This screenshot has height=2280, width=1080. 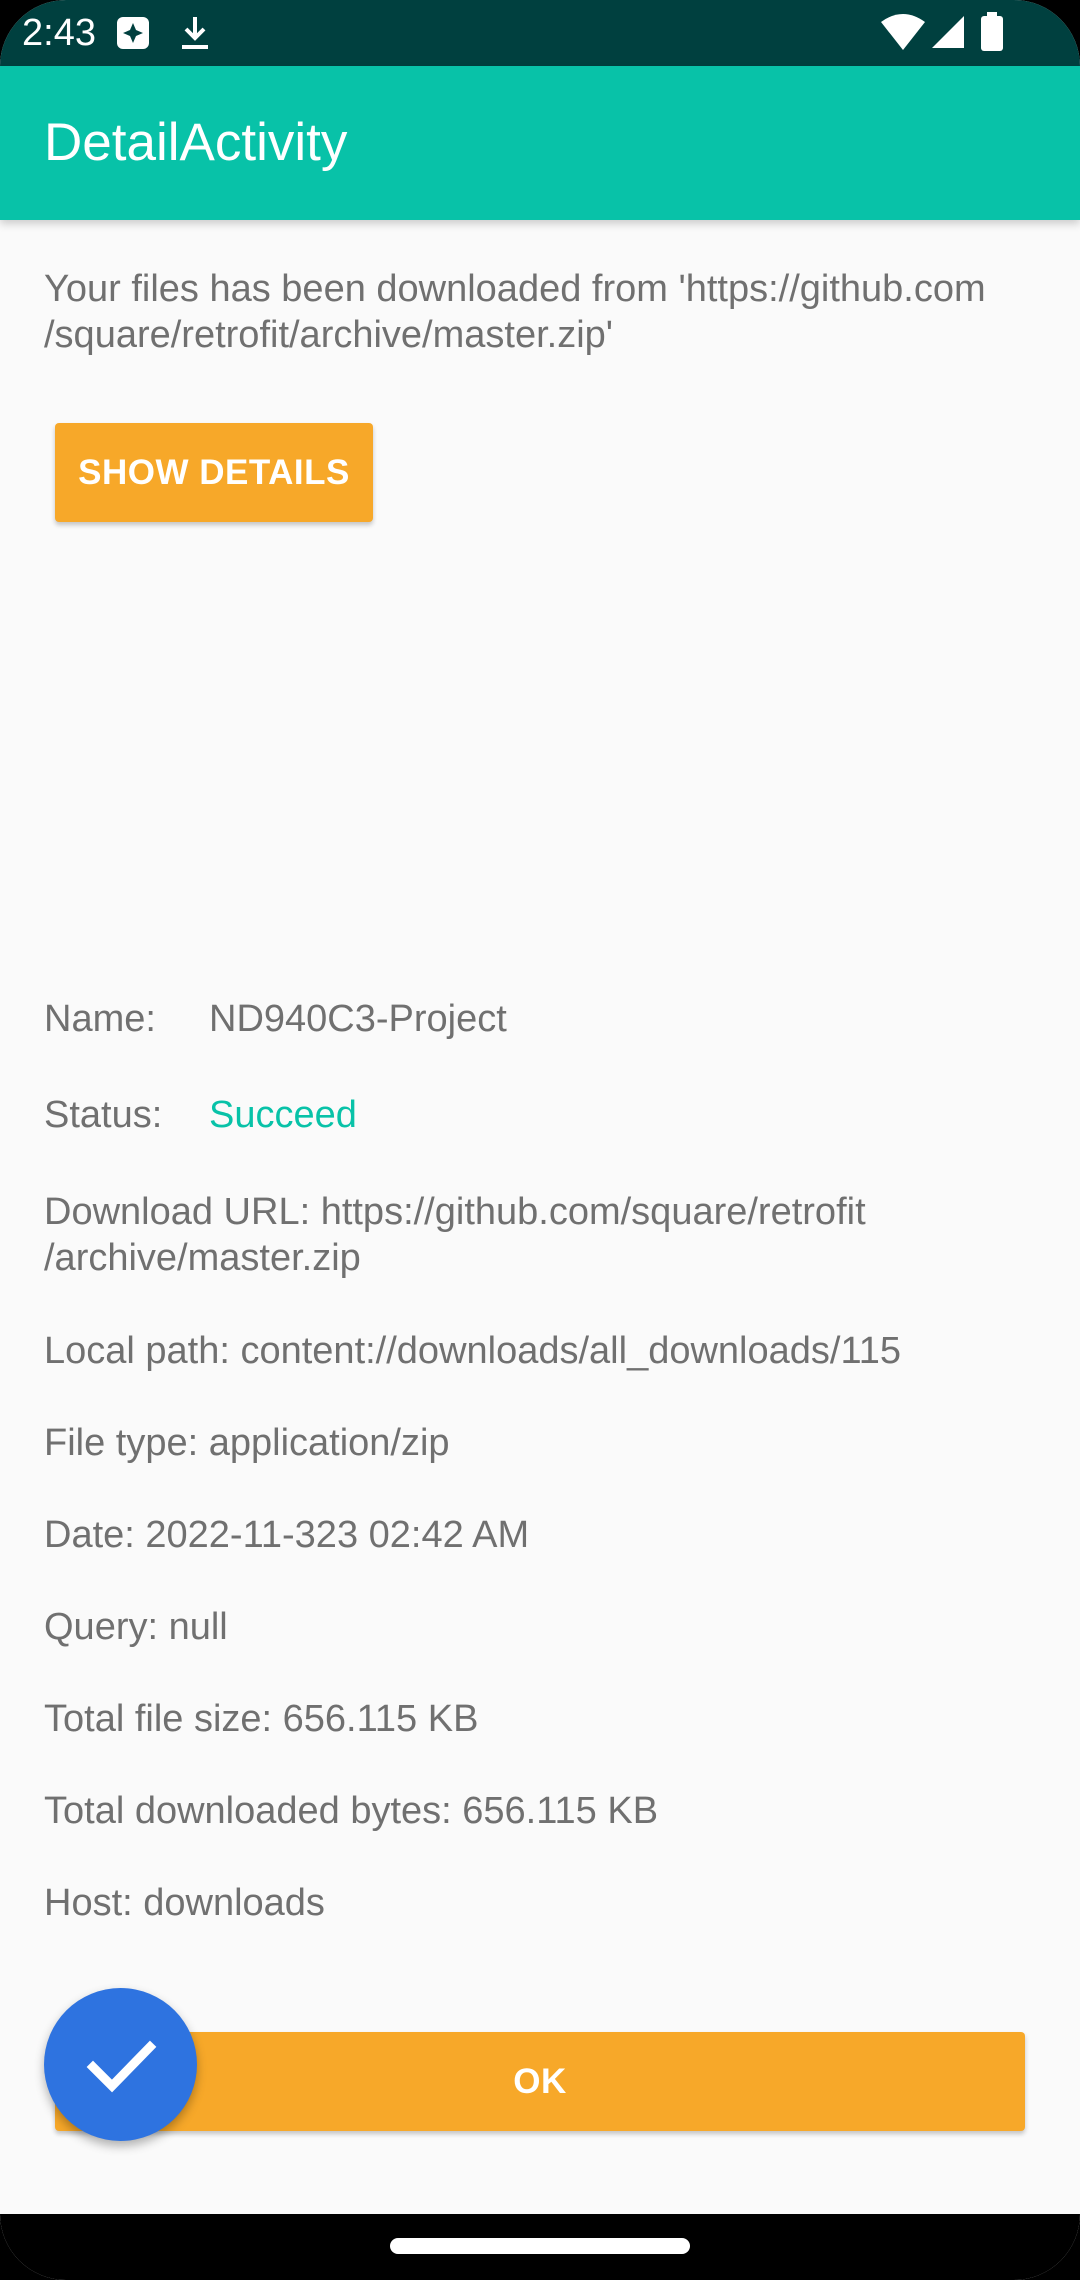 What do you see at coordinates (136, 1627) in the screenshot?
I see `query-text: Query: null` at bounding box center [136, 1627].